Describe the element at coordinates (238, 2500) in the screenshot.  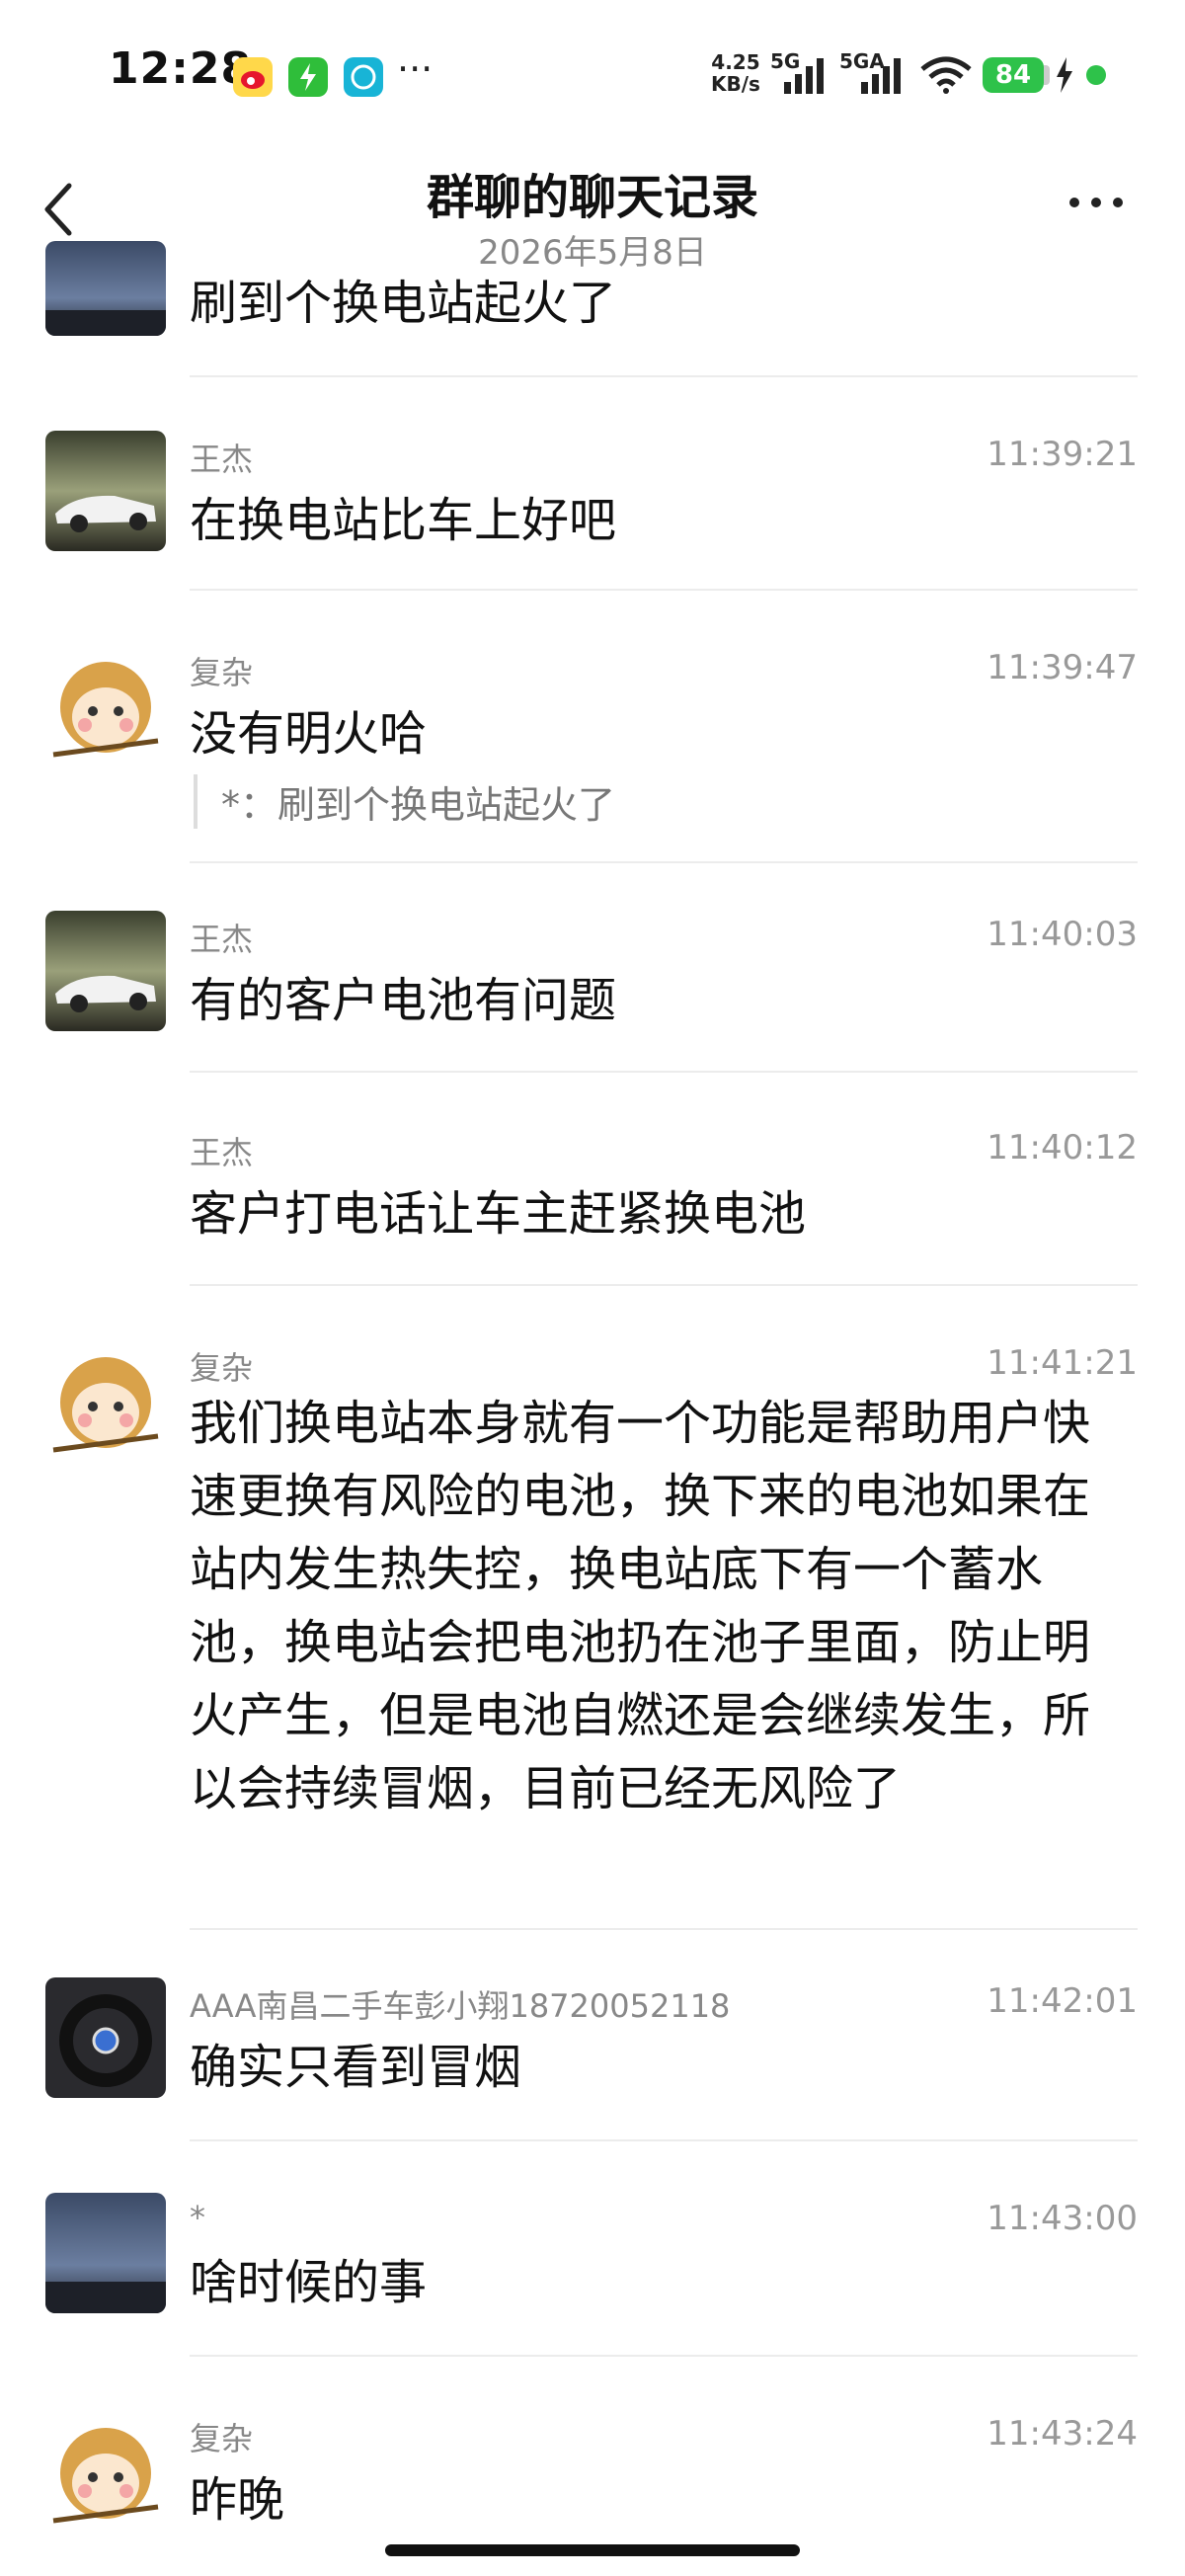
I see `message-text: 昨晚` at that location.